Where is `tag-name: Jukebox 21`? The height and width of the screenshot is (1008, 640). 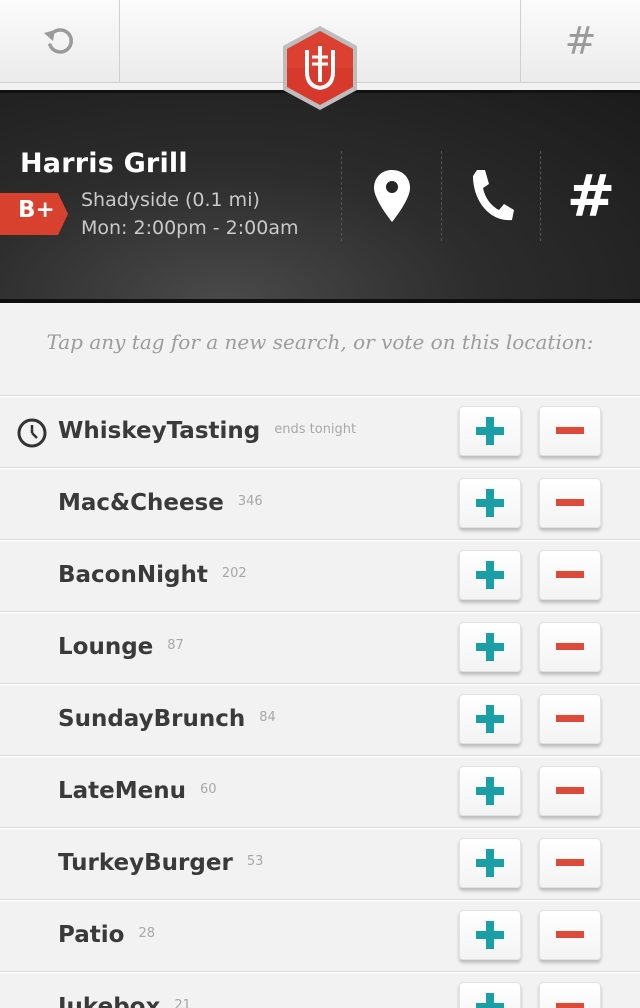
tag-name: Jukebox 21 is located at coordinates (124, 1001).